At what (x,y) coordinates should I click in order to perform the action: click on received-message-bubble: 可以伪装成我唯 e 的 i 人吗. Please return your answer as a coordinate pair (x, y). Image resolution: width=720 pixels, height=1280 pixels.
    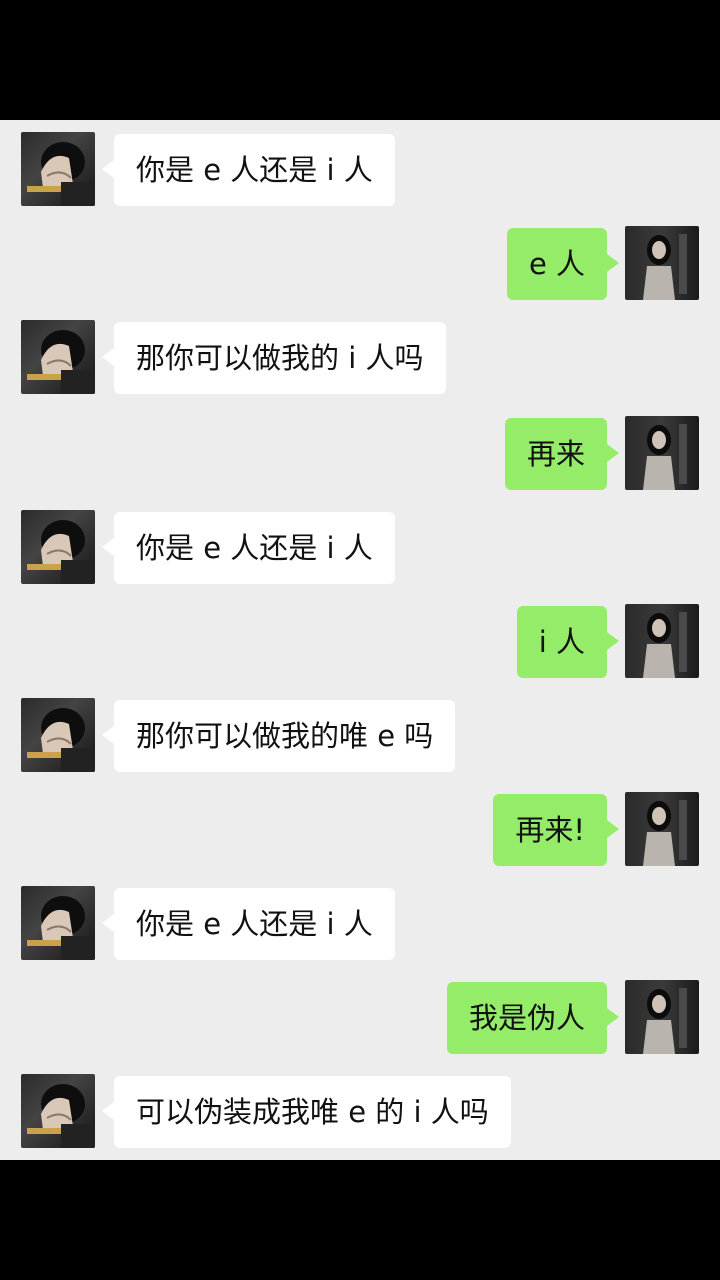
    Looking at the image, I should click on (306, 1112).